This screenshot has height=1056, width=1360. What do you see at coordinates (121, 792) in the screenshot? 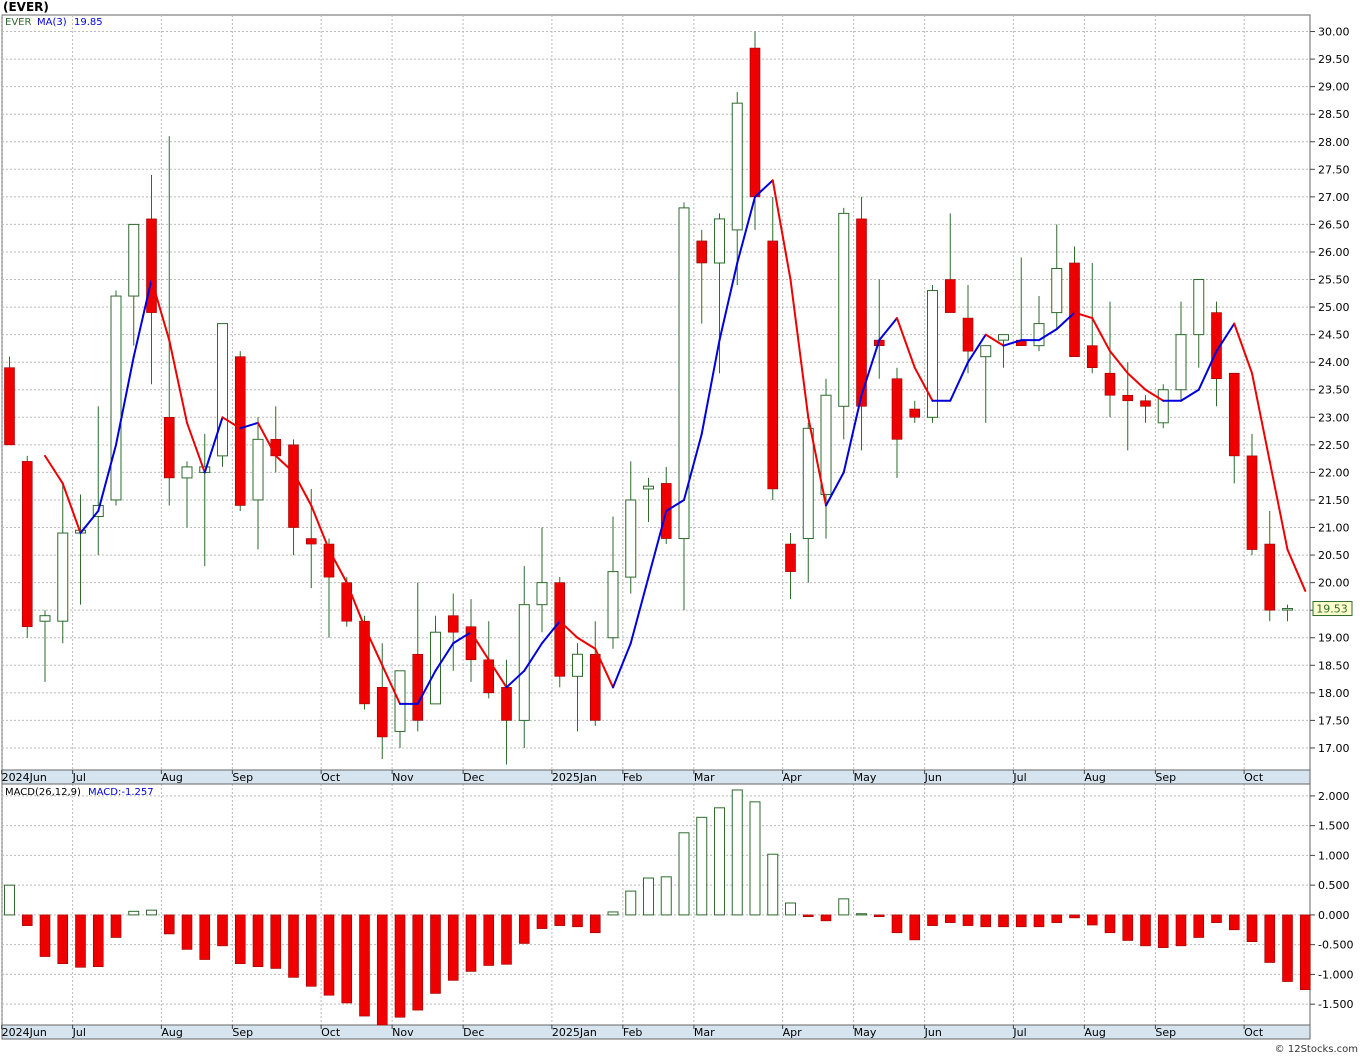
I see `legend-macd-value: MACD:-1.257` at bounding box center [121, 792].